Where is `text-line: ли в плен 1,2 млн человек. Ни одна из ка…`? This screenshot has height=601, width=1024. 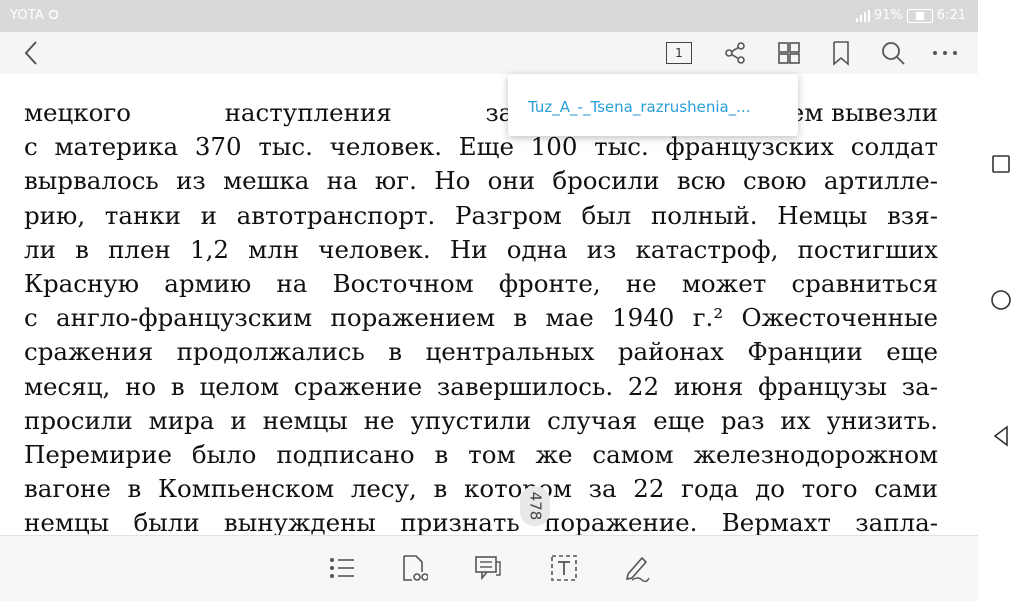
text-line: ли в плен 1,2 млн человек. Ни одна из ка… is located at coordinates (481, 249).